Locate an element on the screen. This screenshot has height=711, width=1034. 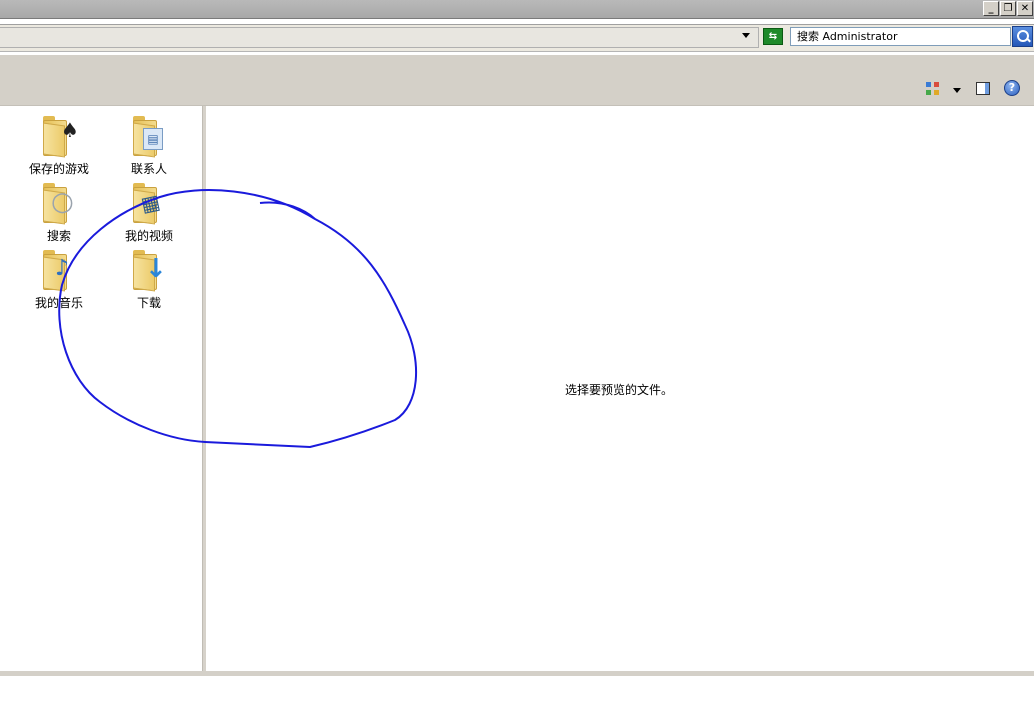
downloads-icon: ↓ is located at coordinates (149, 270).